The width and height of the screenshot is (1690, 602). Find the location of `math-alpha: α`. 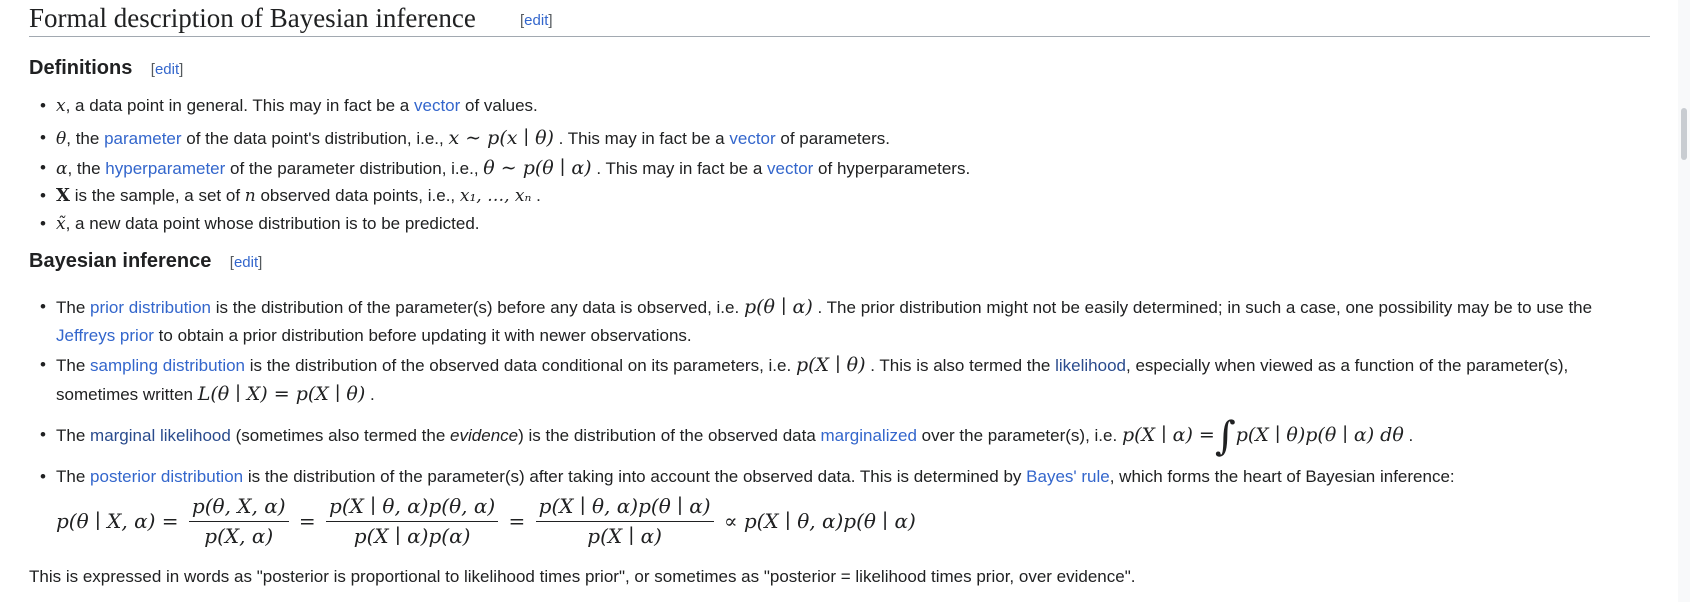

math-alpha: α is located at coordinates (62, 169).